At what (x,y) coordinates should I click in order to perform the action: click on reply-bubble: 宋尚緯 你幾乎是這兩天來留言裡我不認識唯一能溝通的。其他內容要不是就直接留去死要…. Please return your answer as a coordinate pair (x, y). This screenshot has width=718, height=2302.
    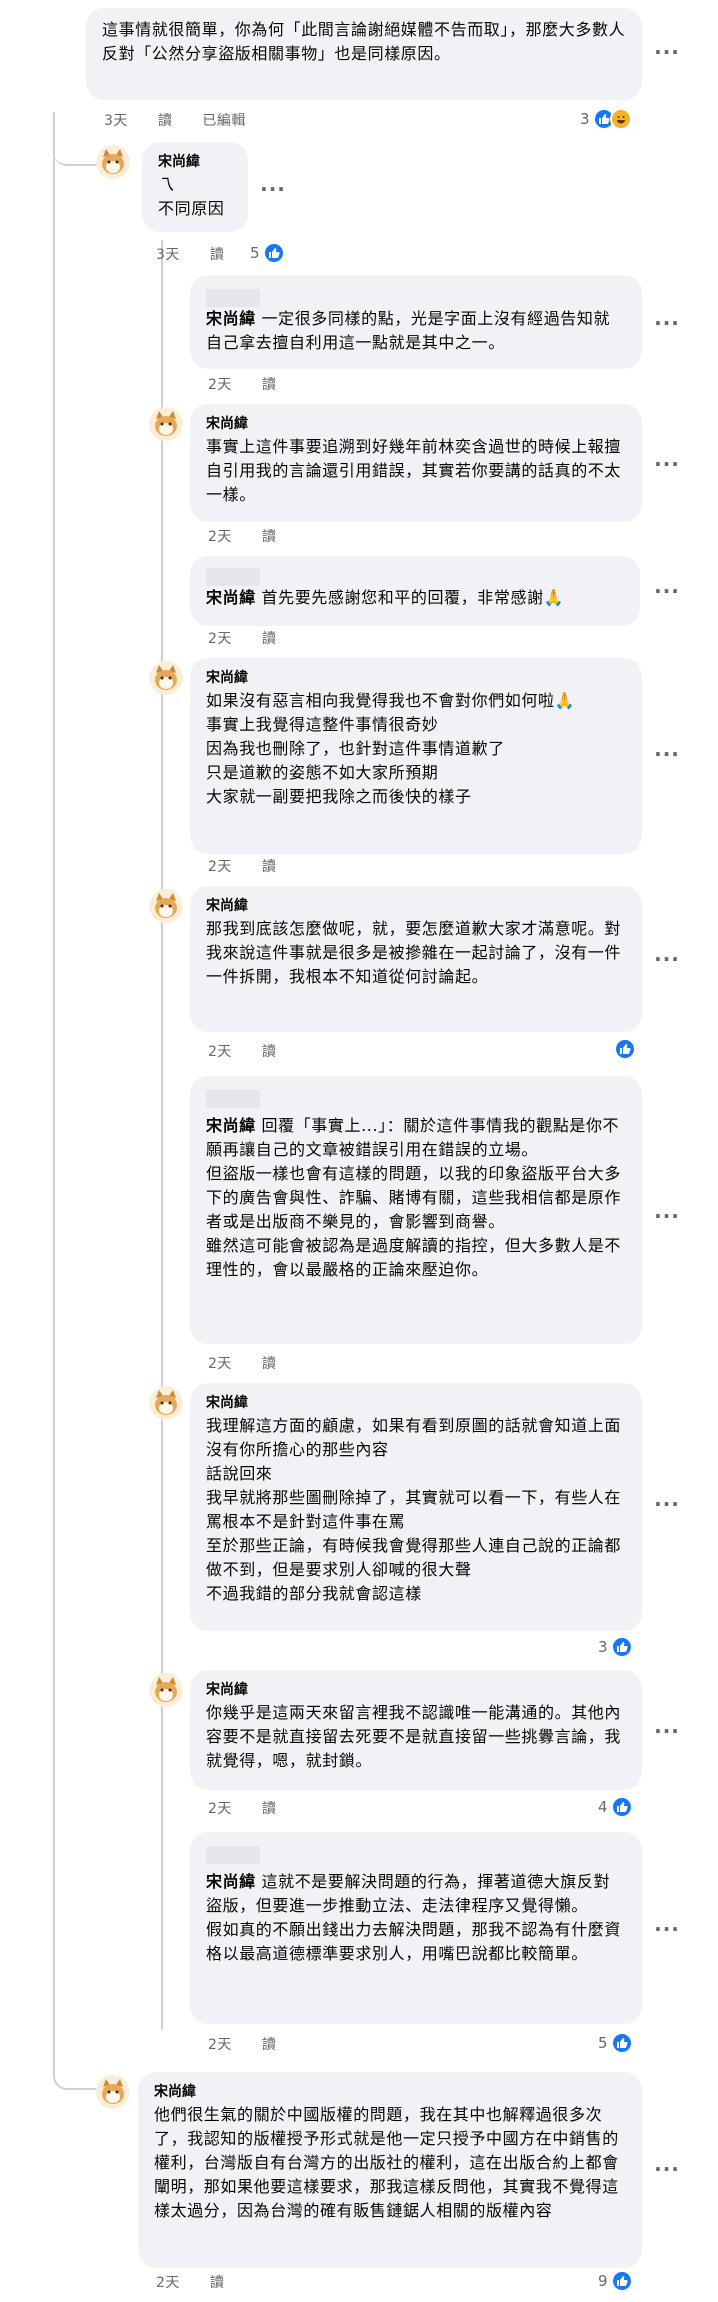
    Looking at the image, I should click on (416, 1730).